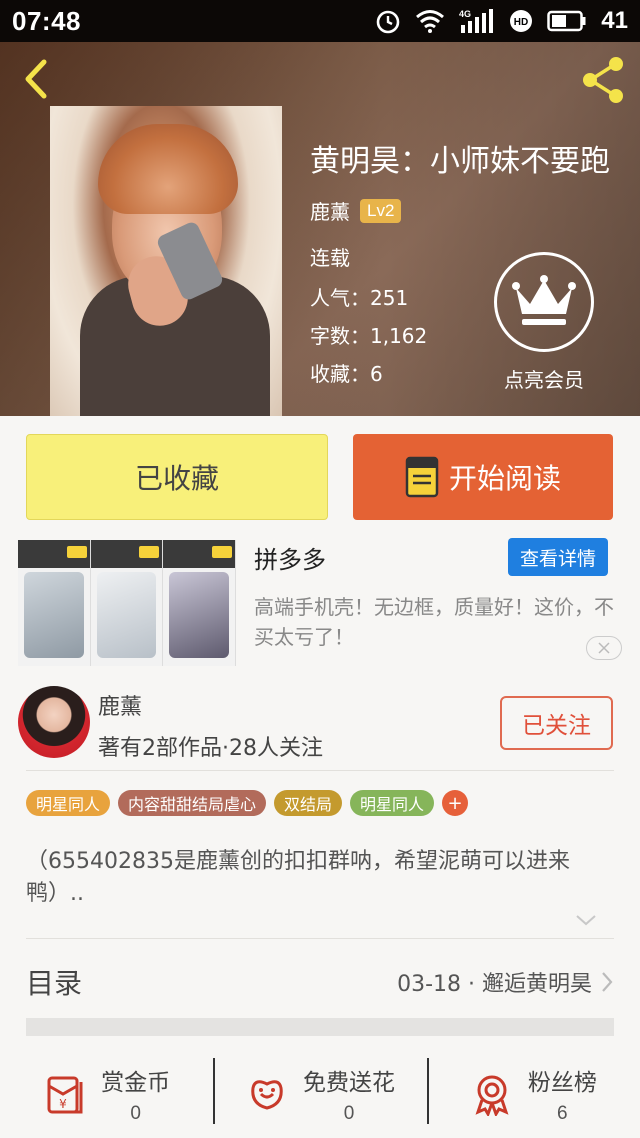 This screenshot has width=640, height=1138. What do you see at coordinates (614, 20) in the screenshot?
I see `battery-percent: 41` at bounding box center [614, 20].